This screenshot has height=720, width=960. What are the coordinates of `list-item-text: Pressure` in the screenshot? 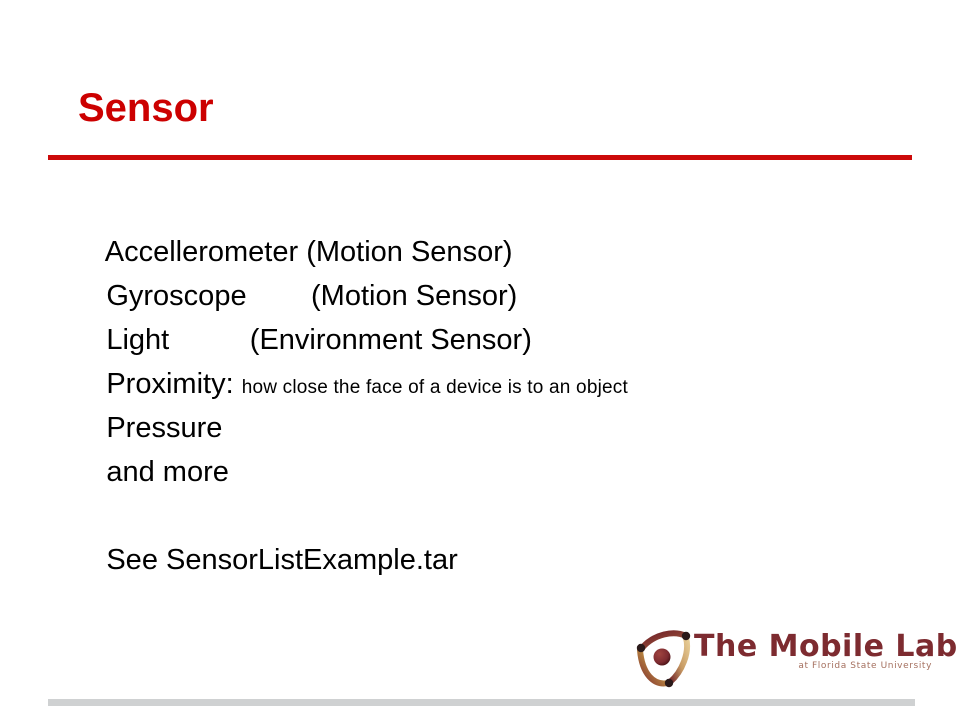 It's located at (164, 428).